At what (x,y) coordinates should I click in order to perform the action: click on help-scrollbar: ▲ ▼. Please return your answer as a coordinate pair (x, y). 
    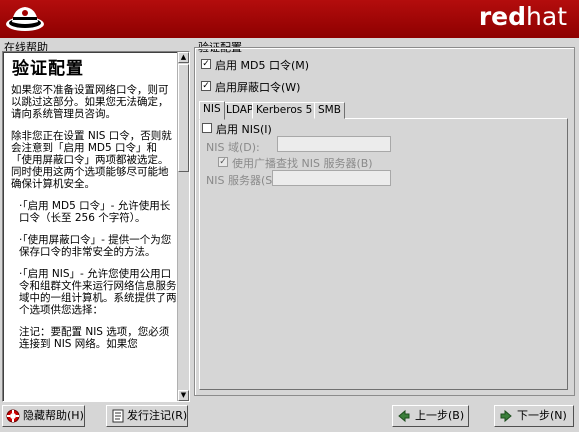
    Looking at the image, I should click on (183, 226).